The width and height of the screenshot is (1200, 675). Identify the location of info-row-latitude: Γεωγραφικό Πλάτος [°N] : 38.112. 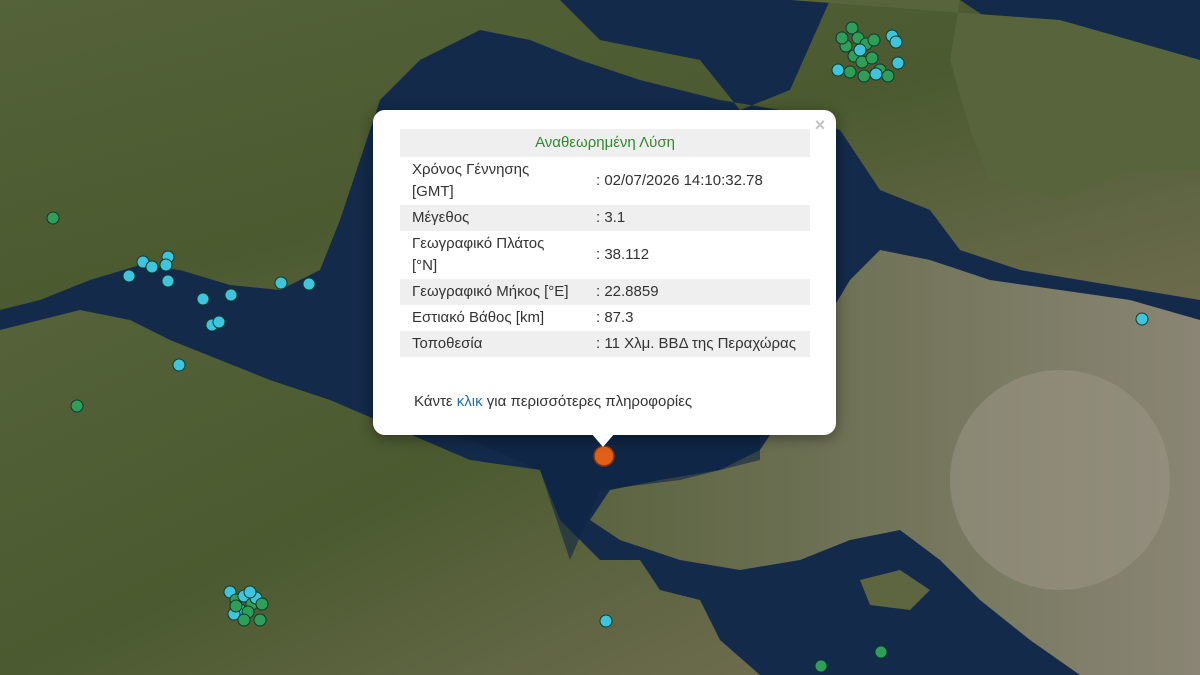
(605, 255).